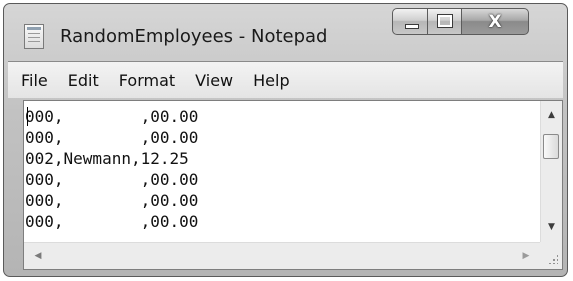 This screenshot has width=573, height=281. I want to click on resize-grip-icon, so click(551, 255).